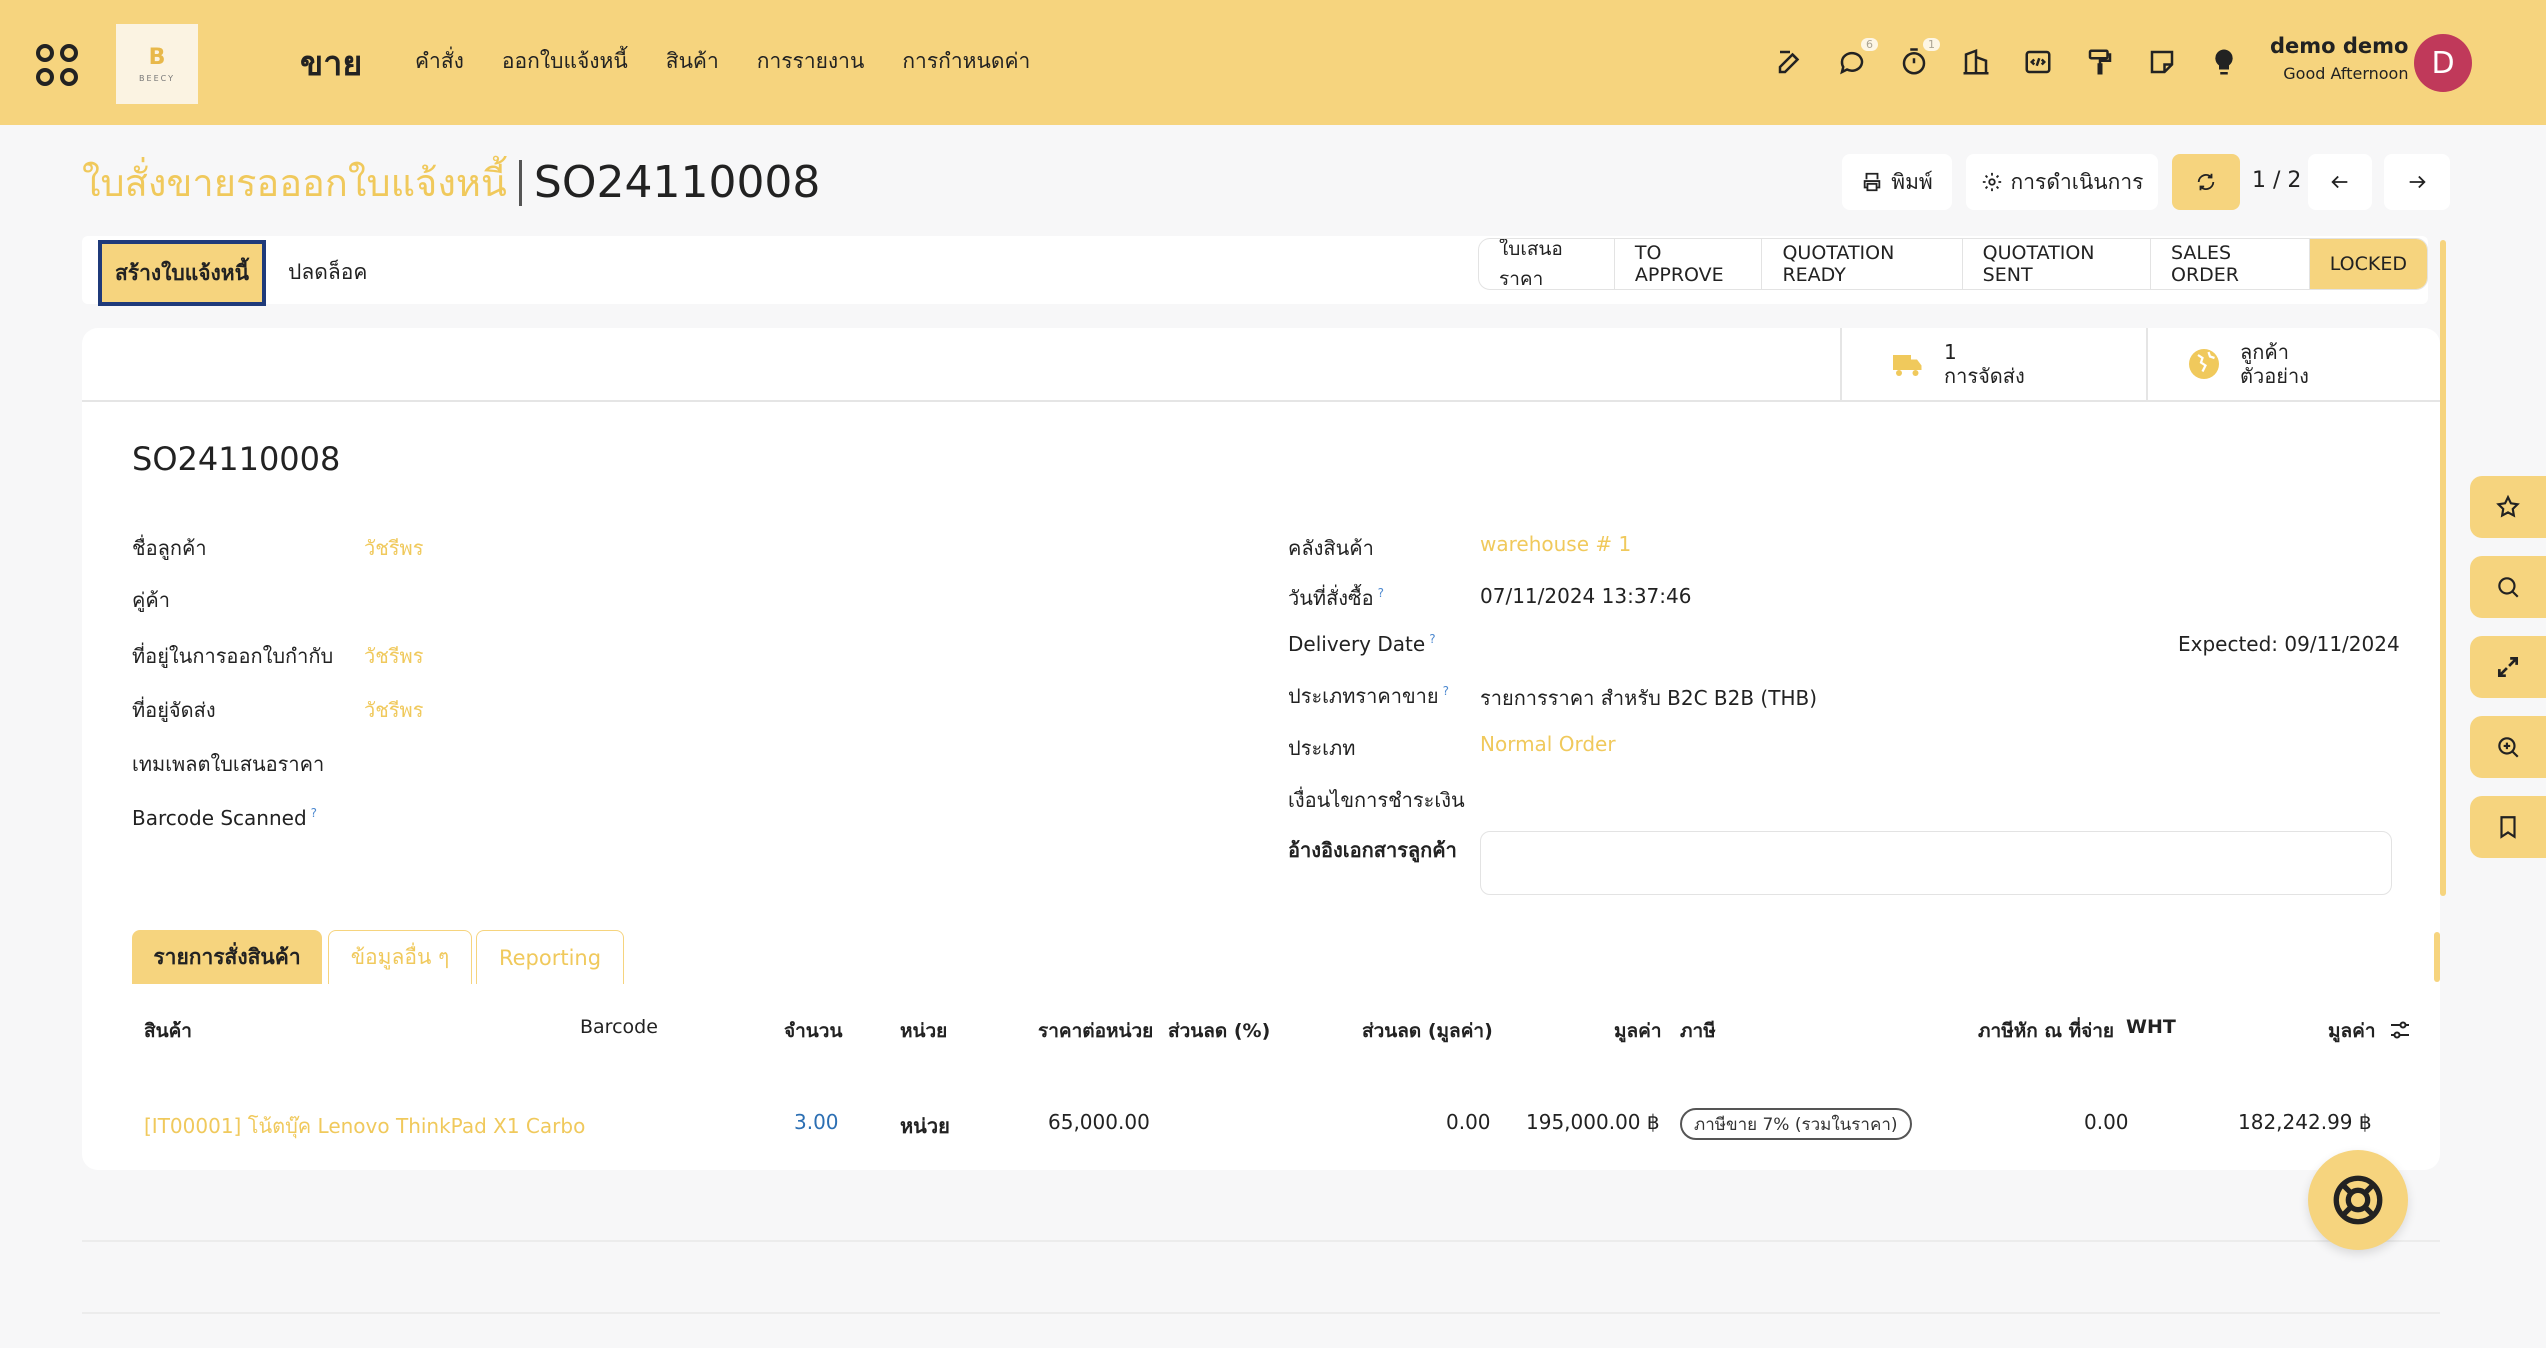  Describe the element at coordinates (2368, 264) in the screenshot. I see `stage-locked: LOCKED` at that location.